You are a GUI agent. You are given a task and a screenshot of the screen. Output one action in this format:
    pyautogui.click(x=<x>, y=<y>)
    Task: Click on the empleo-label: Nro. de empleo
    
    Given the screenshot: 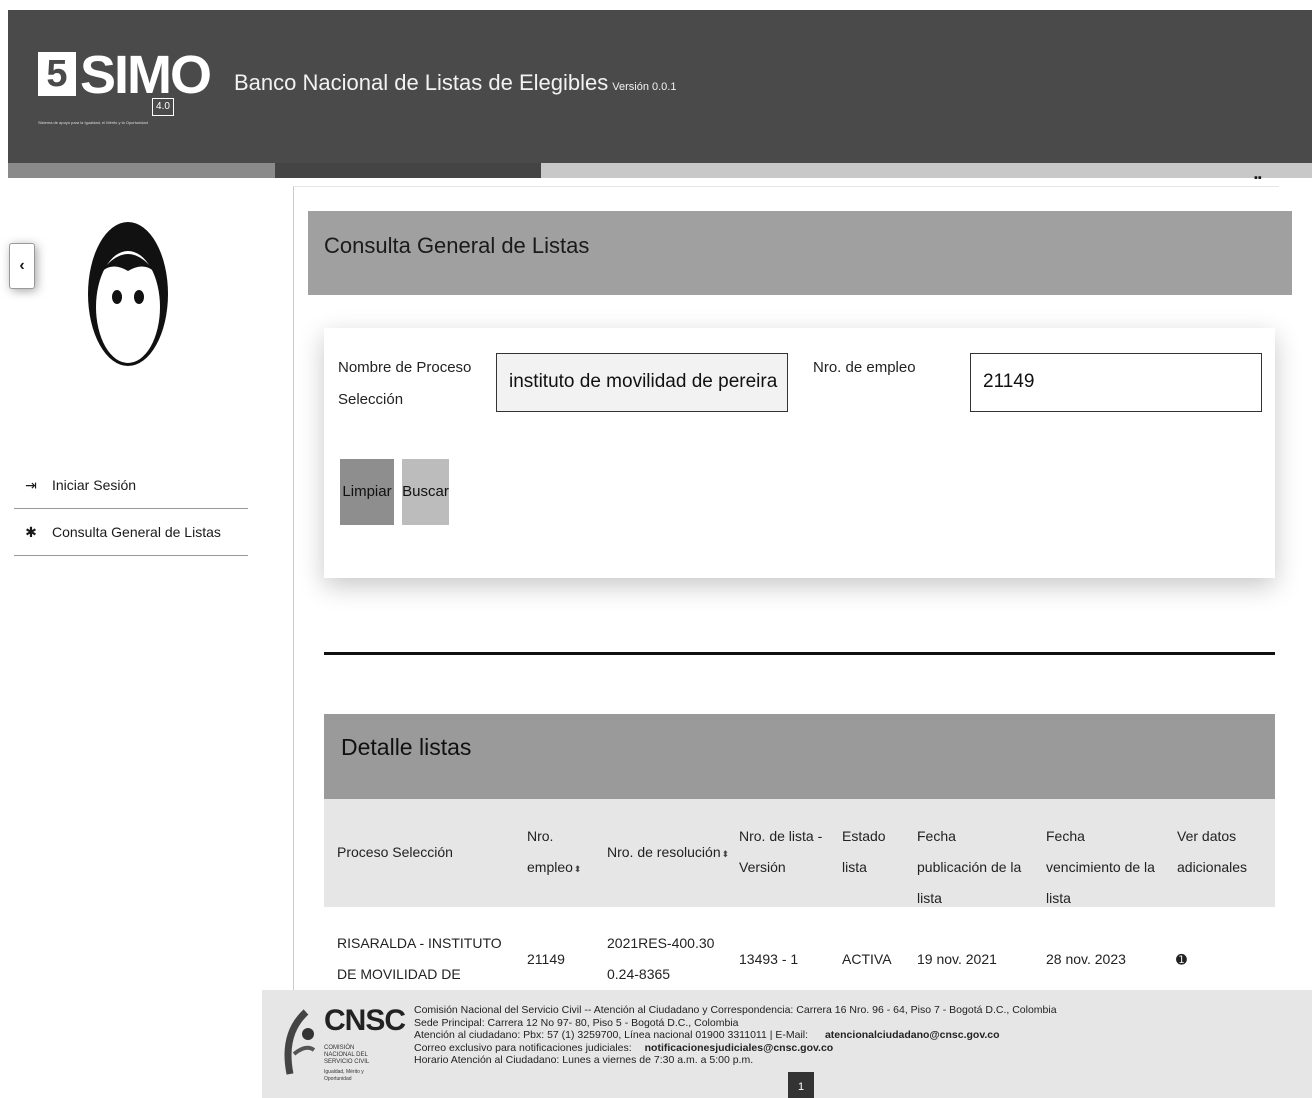 What is the action you would take?
    pyautogui.click(x=864, y=367)
    